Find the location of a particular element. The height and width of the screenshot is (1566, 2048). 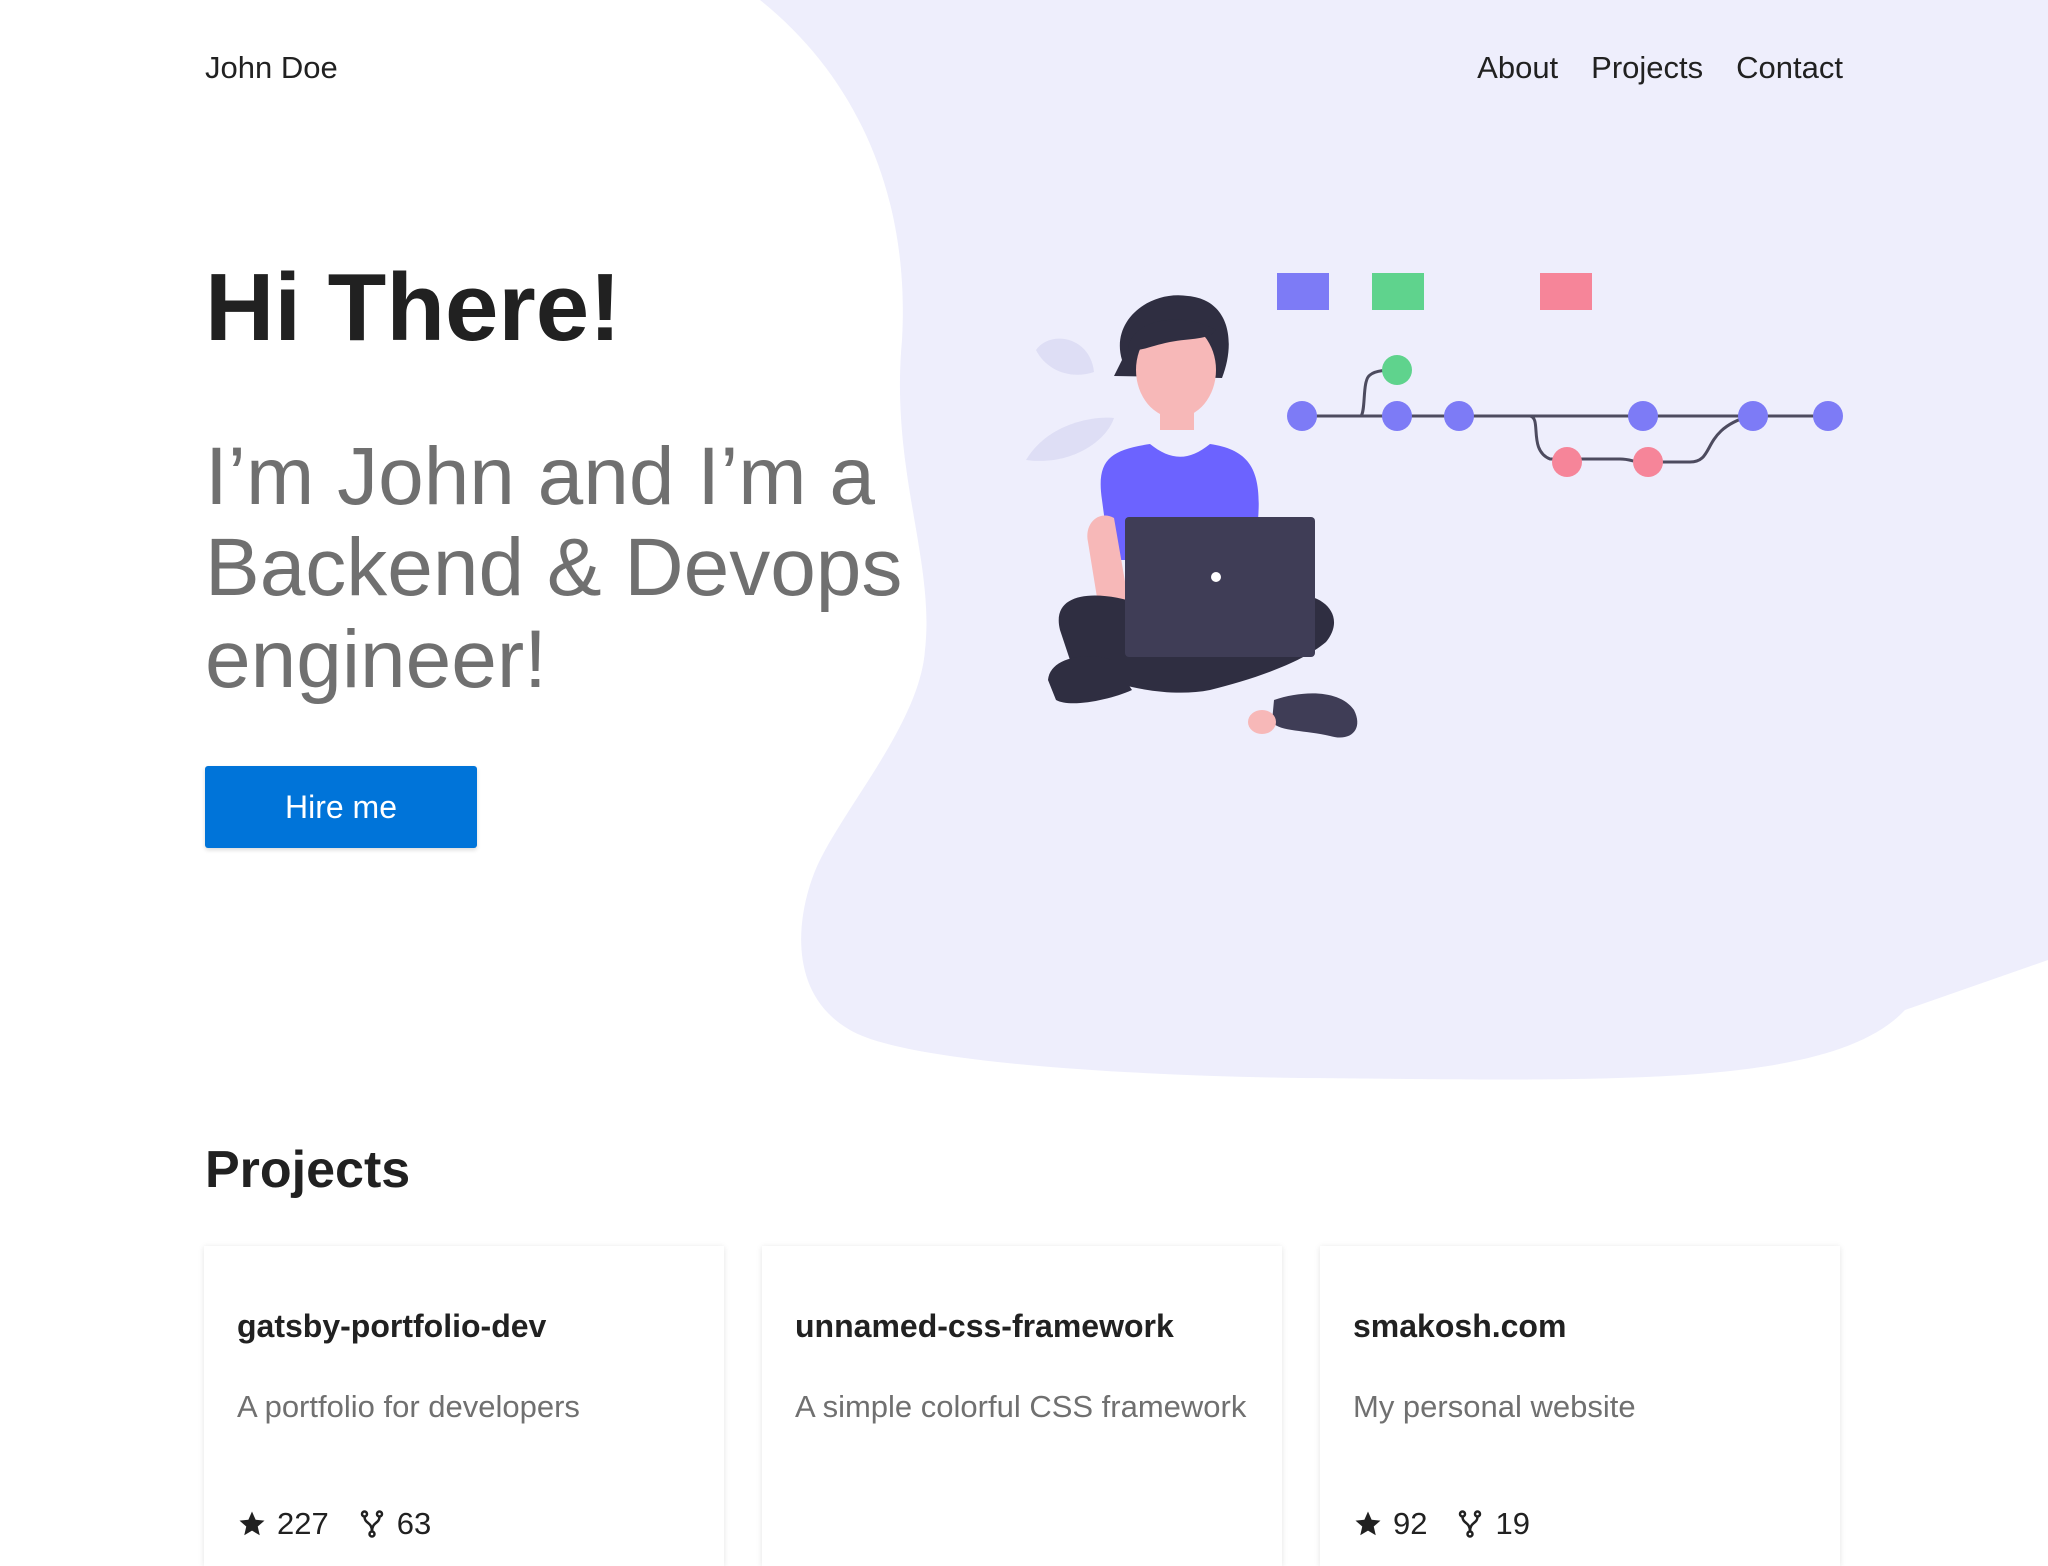

pink-flag is located at coordinates (1566, 291).